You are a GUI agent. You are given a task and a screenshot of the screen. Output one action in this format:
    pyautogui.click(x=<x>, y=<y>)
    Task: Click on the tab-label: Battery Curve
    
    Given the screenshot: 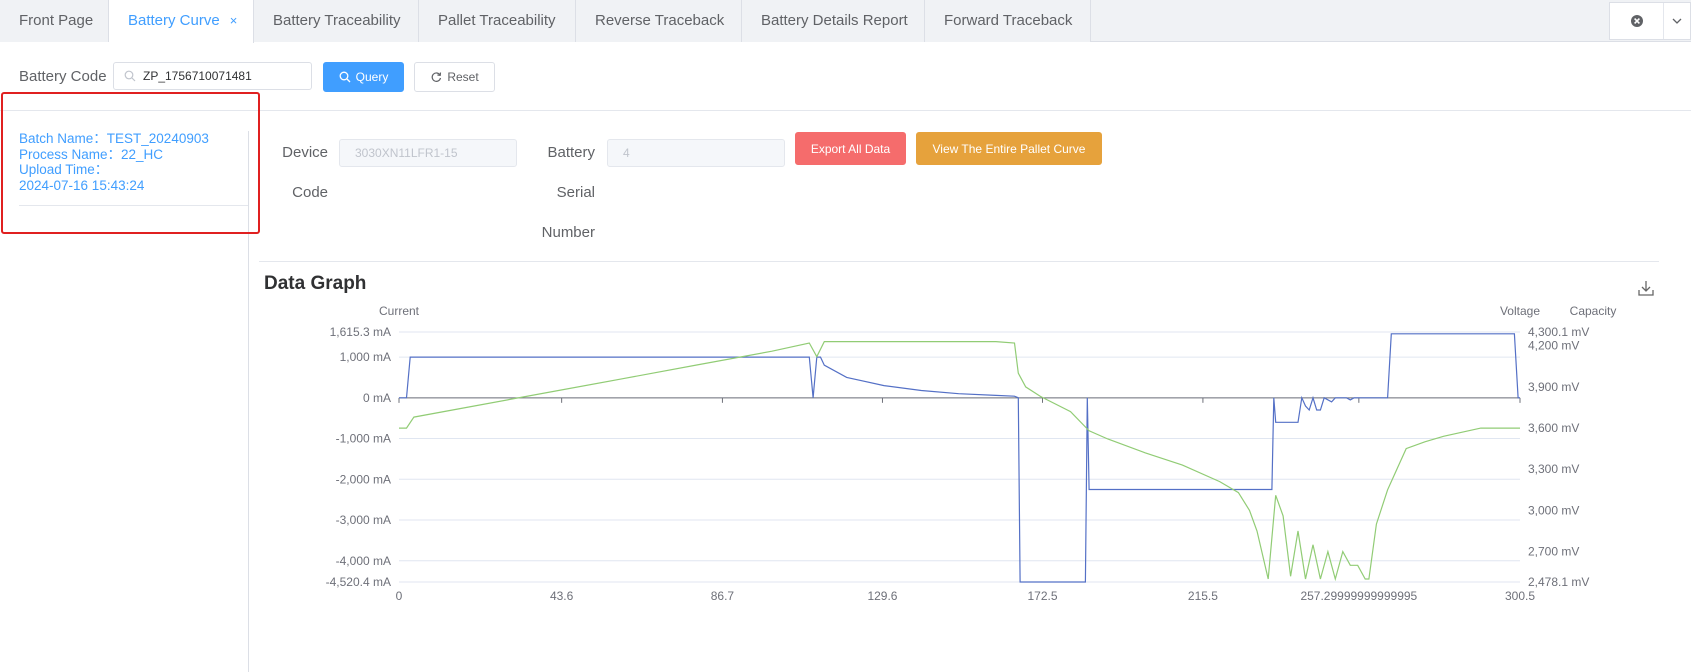 What is the action you would take?
    pyautogui.click(x=174, y=20)
    